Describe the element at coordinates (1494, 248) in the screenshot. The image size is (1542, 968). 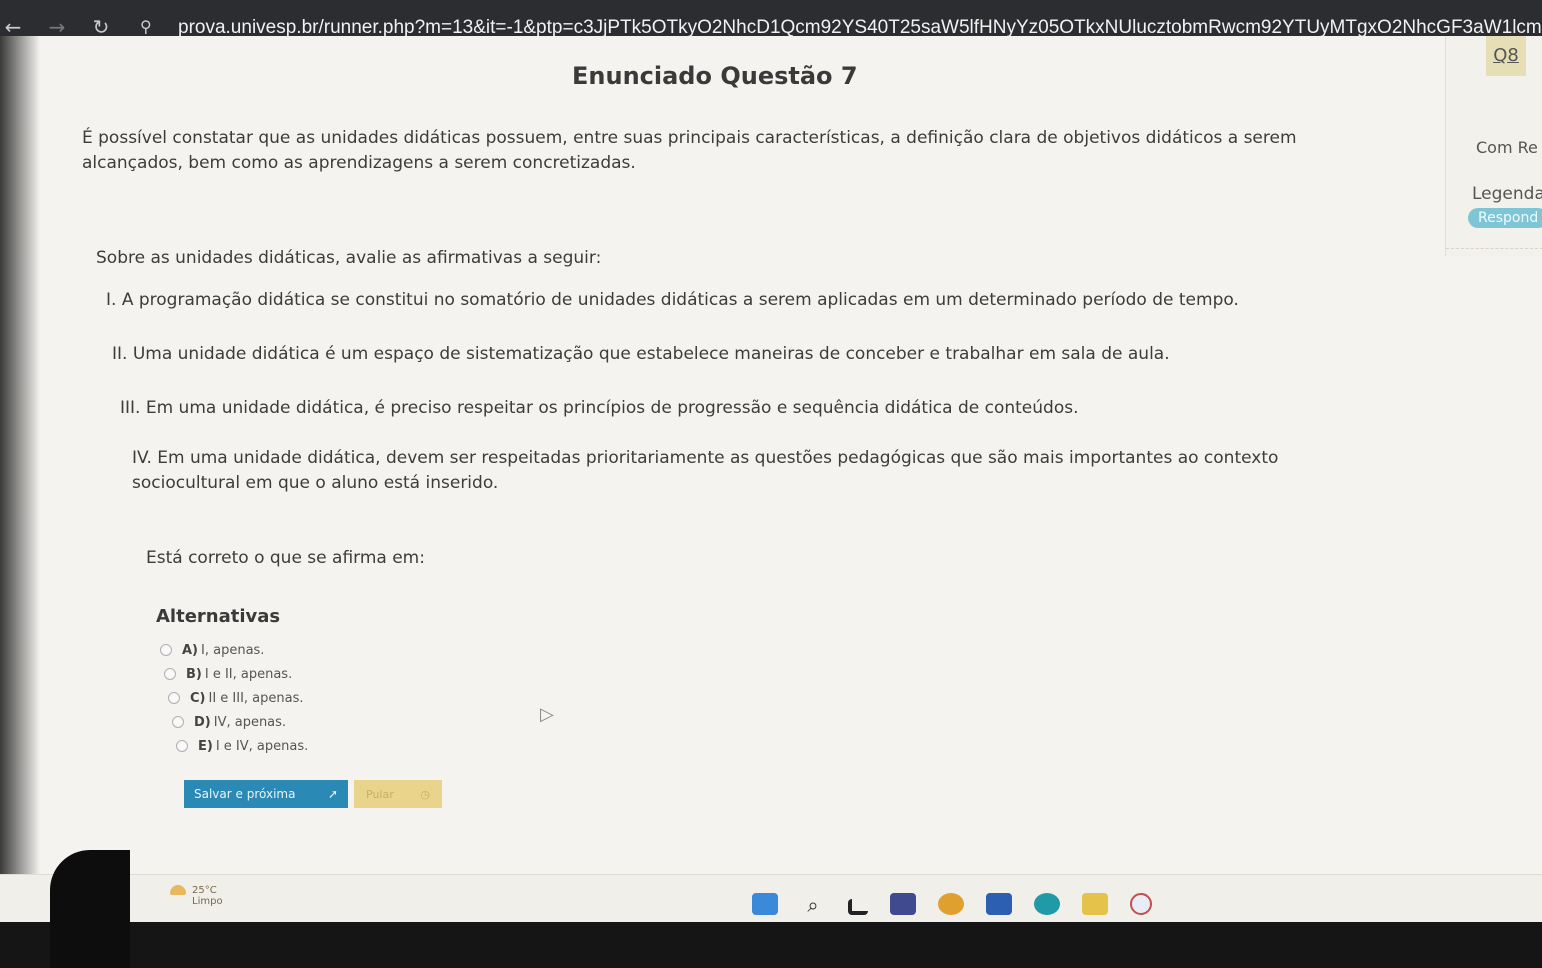
I see `panel-divider` at that location.